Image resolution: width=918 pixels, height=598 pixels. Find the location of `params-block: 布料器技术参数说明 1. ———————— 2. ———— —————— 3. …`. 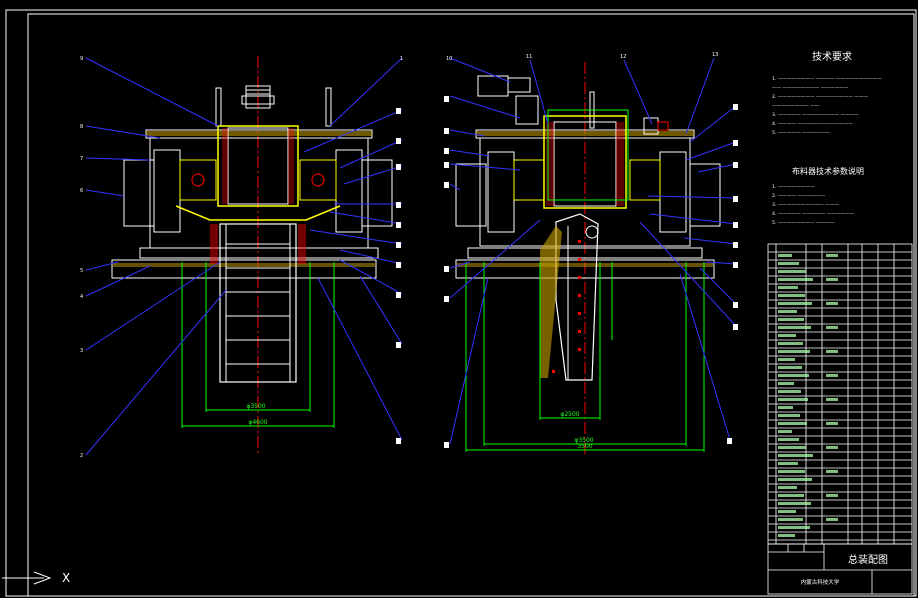

params-block: 布料器技术参数说明 1. ———————— 2. ———— —————— 3. … is located at coordinates (818, 196).